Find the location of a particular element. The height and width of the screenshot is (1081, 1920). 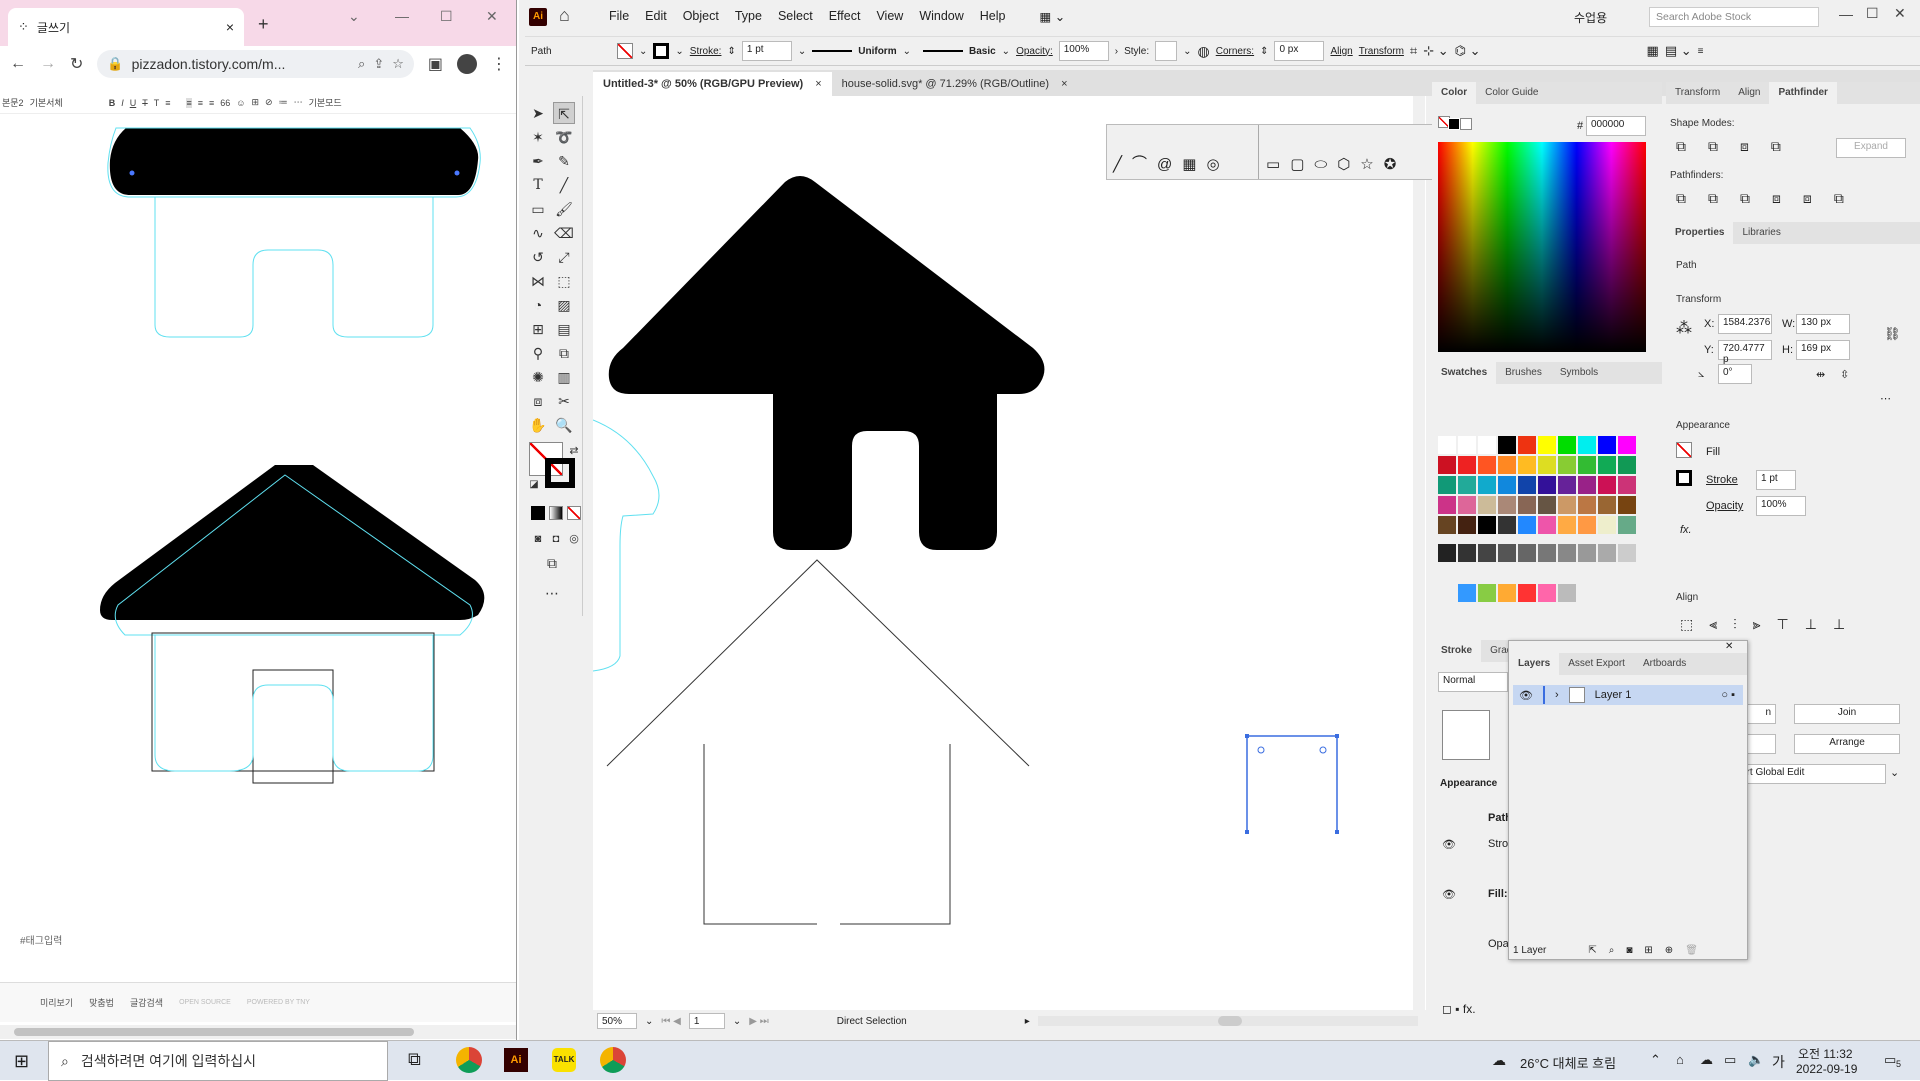

tab-untitled-3: Untitled-3* @ 50% (RGB/GPU Preview) × is located at coordinates (712, 84).